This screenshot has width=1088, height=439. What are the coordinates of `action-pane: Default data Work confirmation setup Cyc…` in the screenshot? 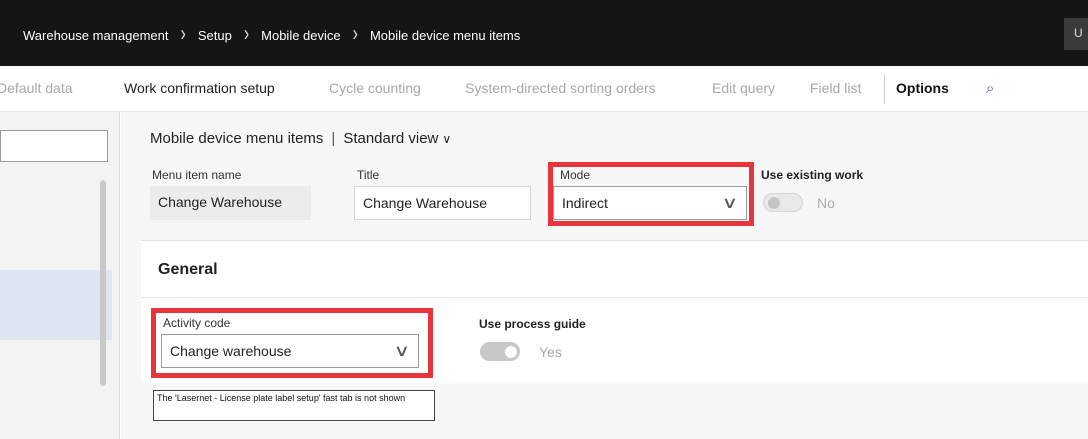 It's located at (544, 89).